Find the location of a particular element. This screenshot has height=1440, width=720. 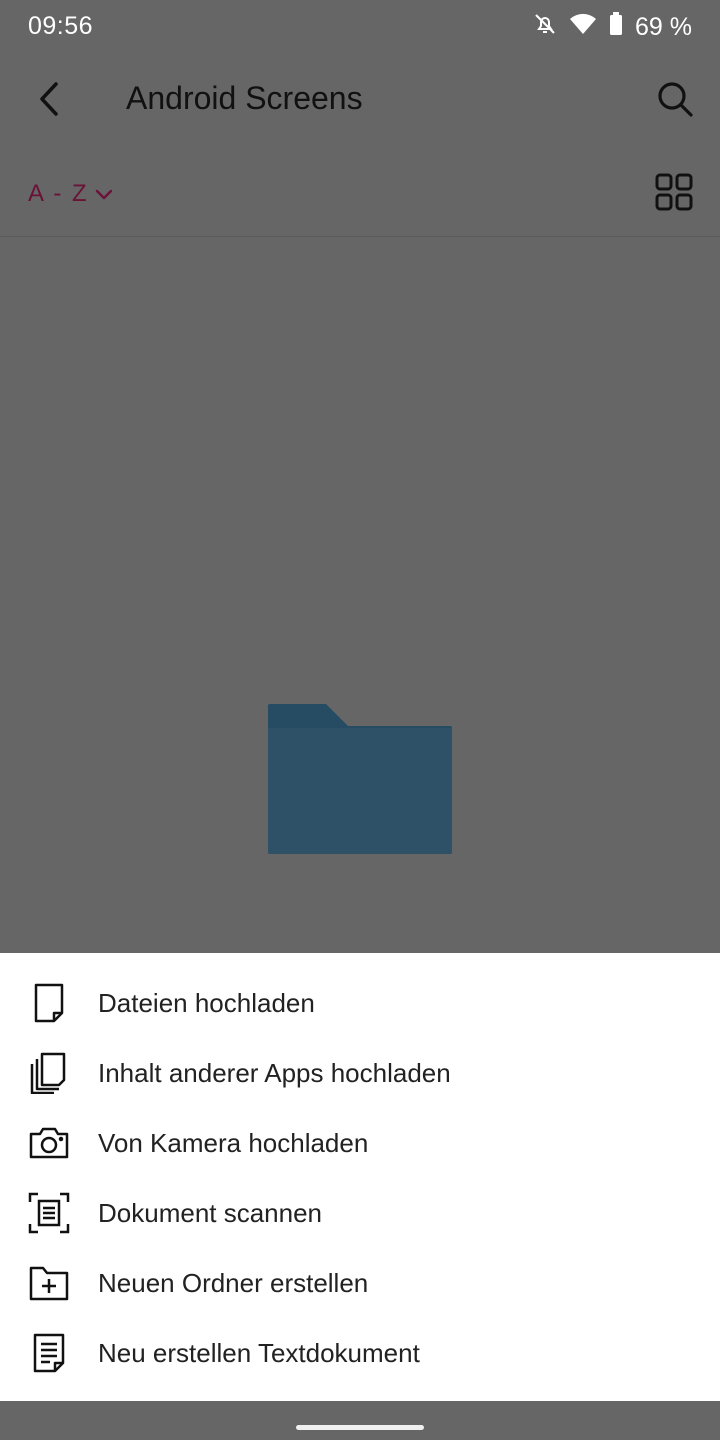

sort-dropdown: A - Z is located at coordinates (70, 194).